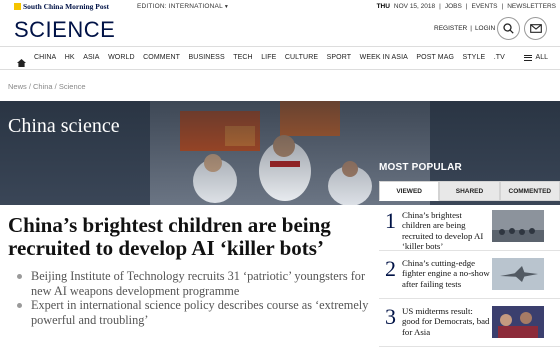 The width and height of the screenshot is (560, 351). What do you see at coordinates (66, 6) in the screenshot?
I see `logo-text: South China Morning Post` at bounding box center [66, 6].